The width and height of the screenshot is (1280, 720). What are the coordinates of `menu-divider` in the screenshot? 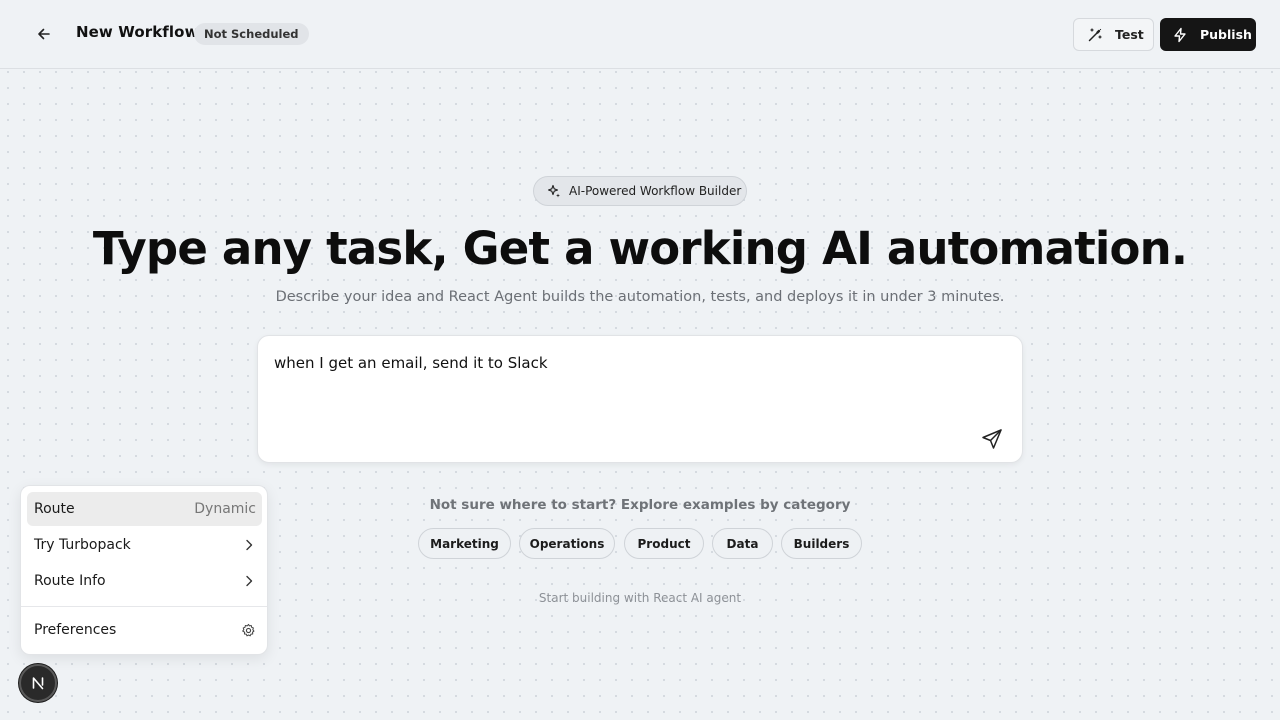 It's located at (144, 606).